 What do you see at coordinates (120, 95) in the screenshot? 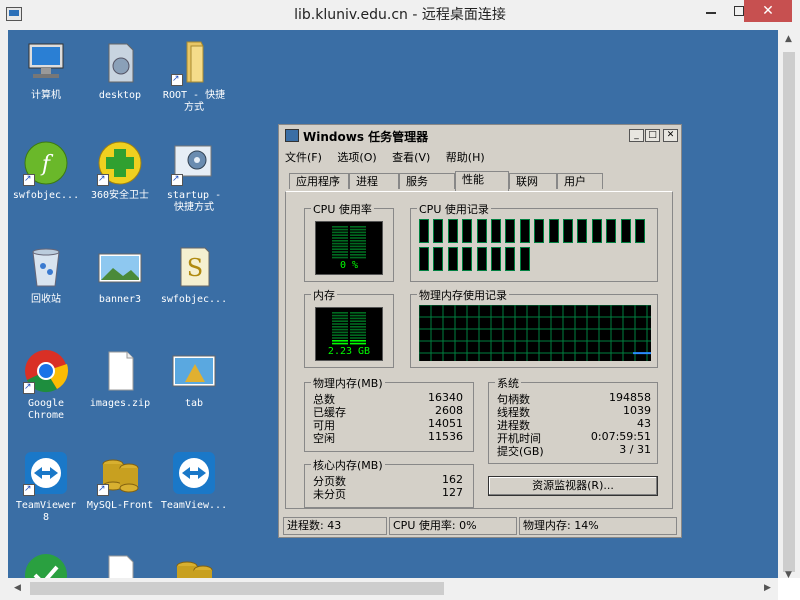
I see `icon-label: desktop` at bounding box center [120, 95].